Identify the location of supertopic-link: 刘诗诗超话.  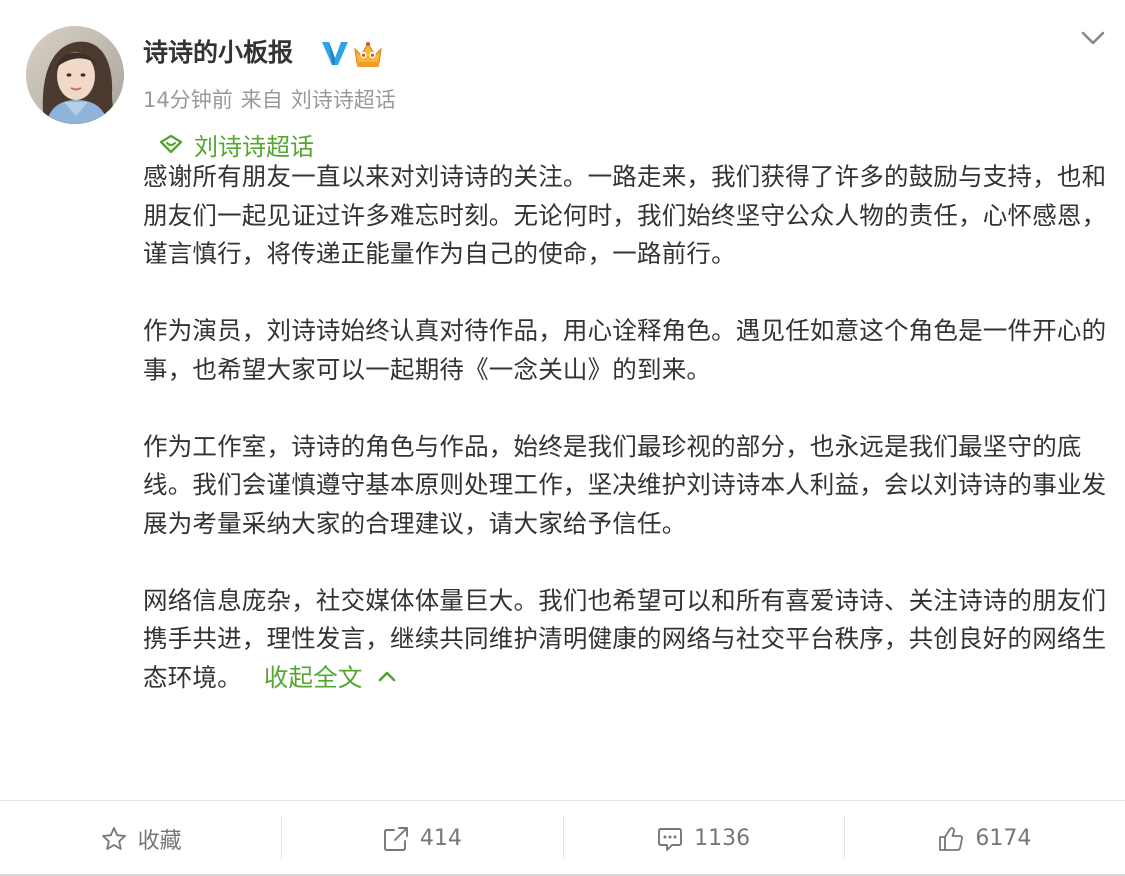
(237, 144).